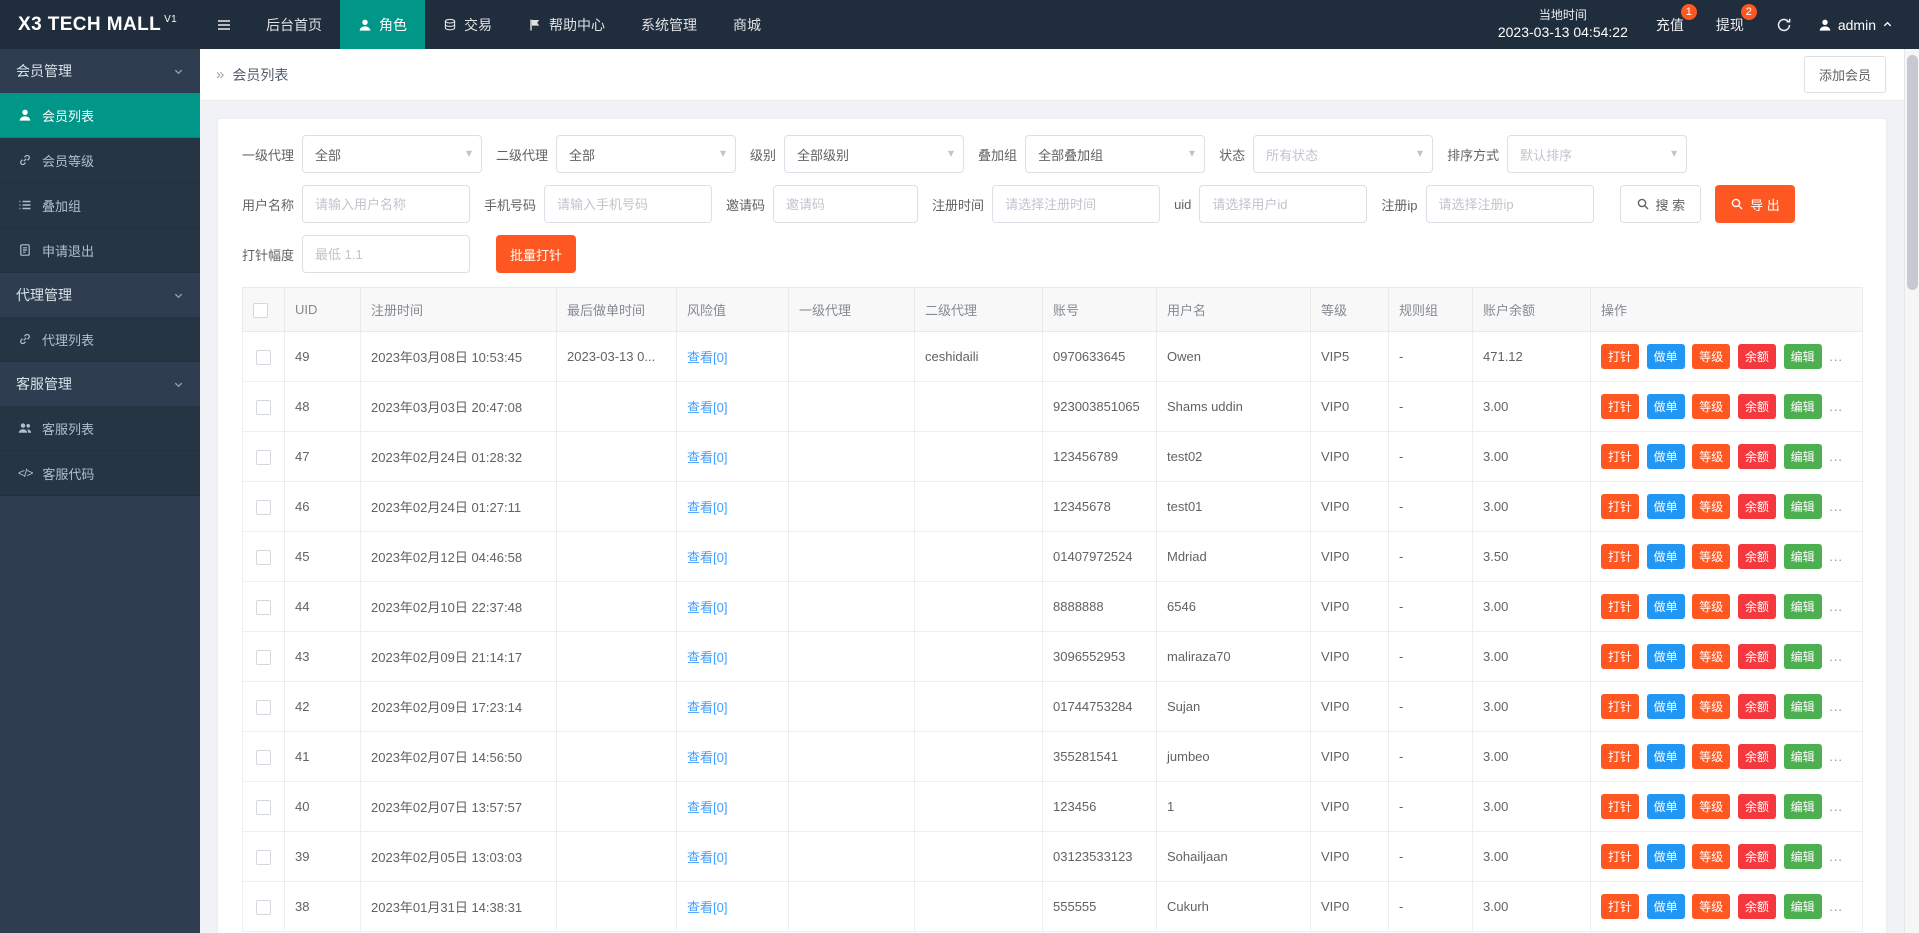  What do you see at coordinates (1755, 204) in the screenshot?
I see `export-button: 导 出` at bounding box center [1755, 204].